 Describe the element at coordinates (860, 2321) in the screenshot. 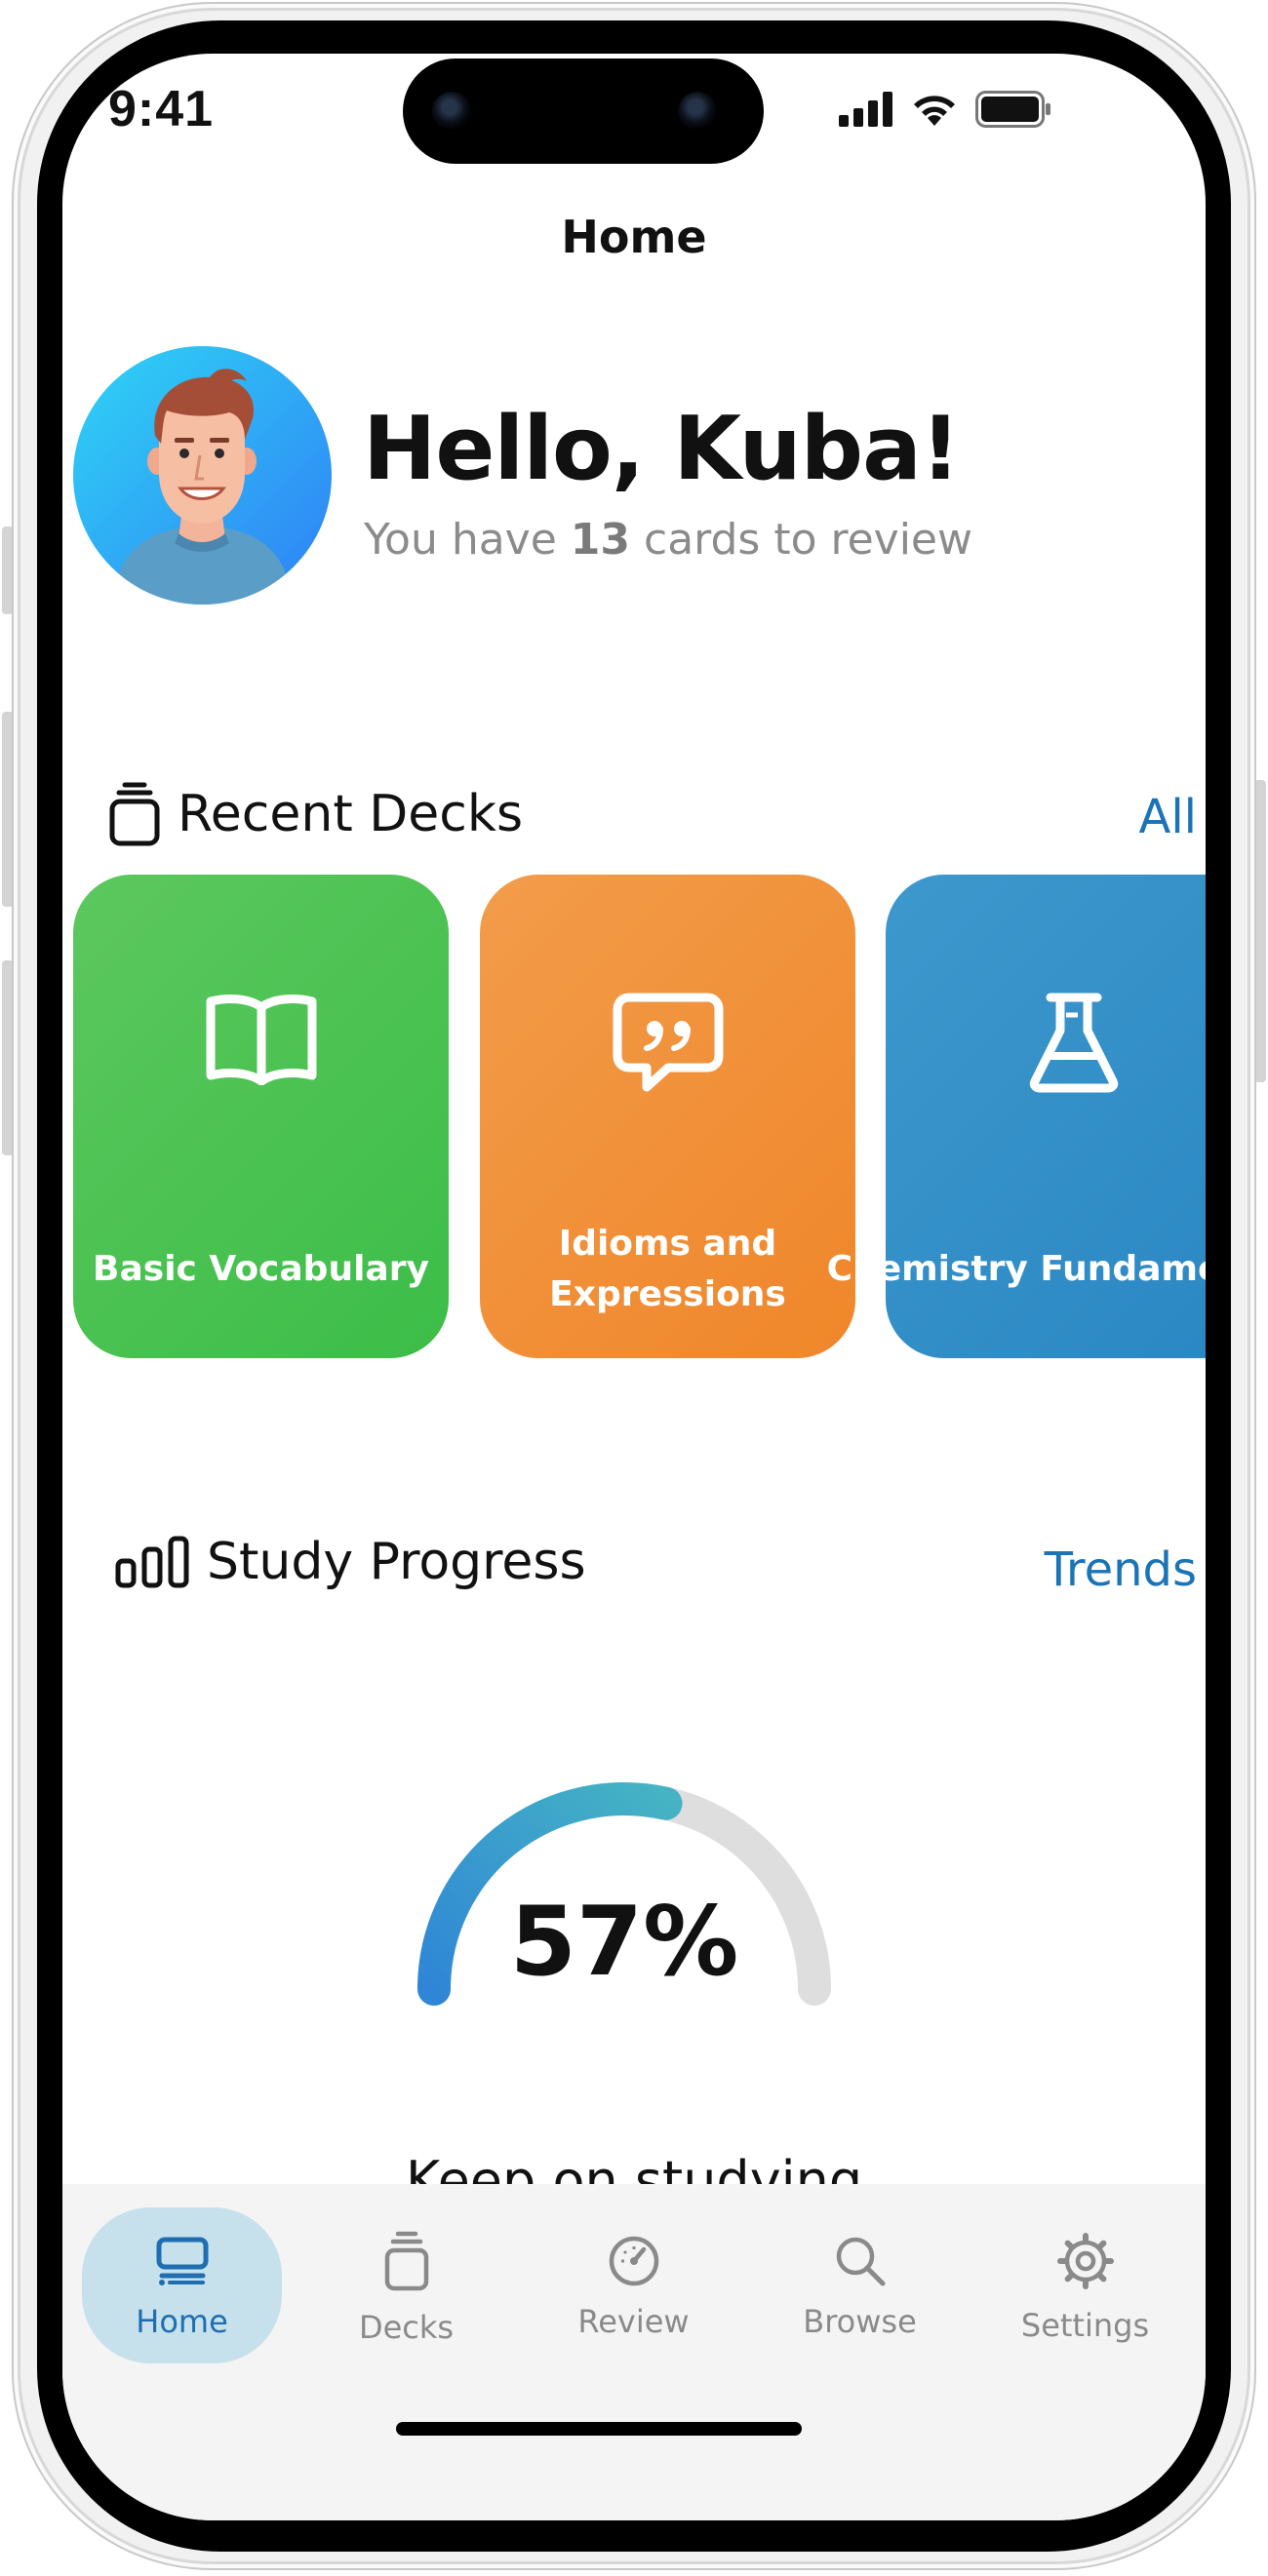

I see `tab-label: Browse` at that location.